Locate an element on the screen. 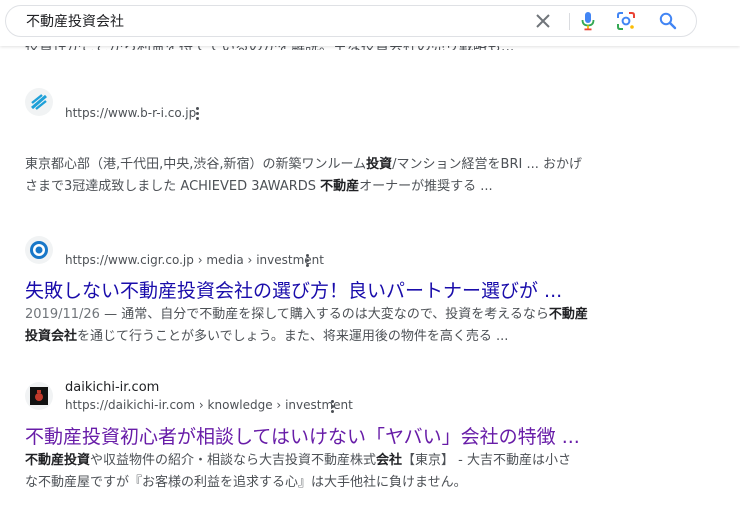 This screenshot has height=519, width=740. result-url: https://www.b-r-i.co.jp is located at coordinates (130, 113).